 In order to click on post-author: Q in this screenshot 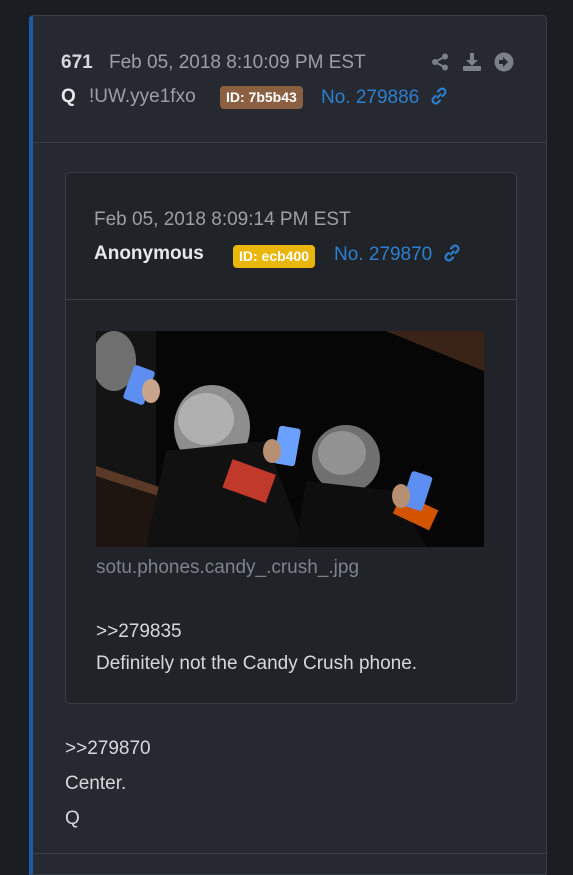, I will do `click(68, 96)`.